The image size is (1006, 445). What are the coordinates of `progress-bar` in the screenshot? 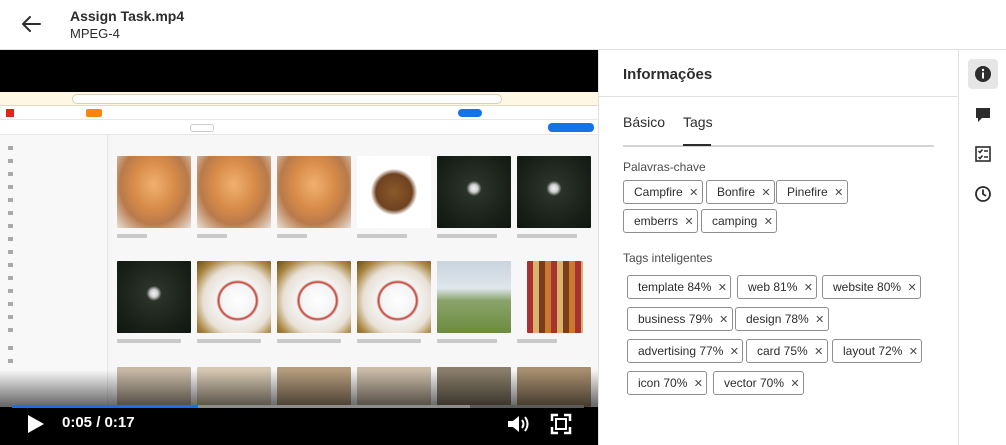 It's located at (298, 406).